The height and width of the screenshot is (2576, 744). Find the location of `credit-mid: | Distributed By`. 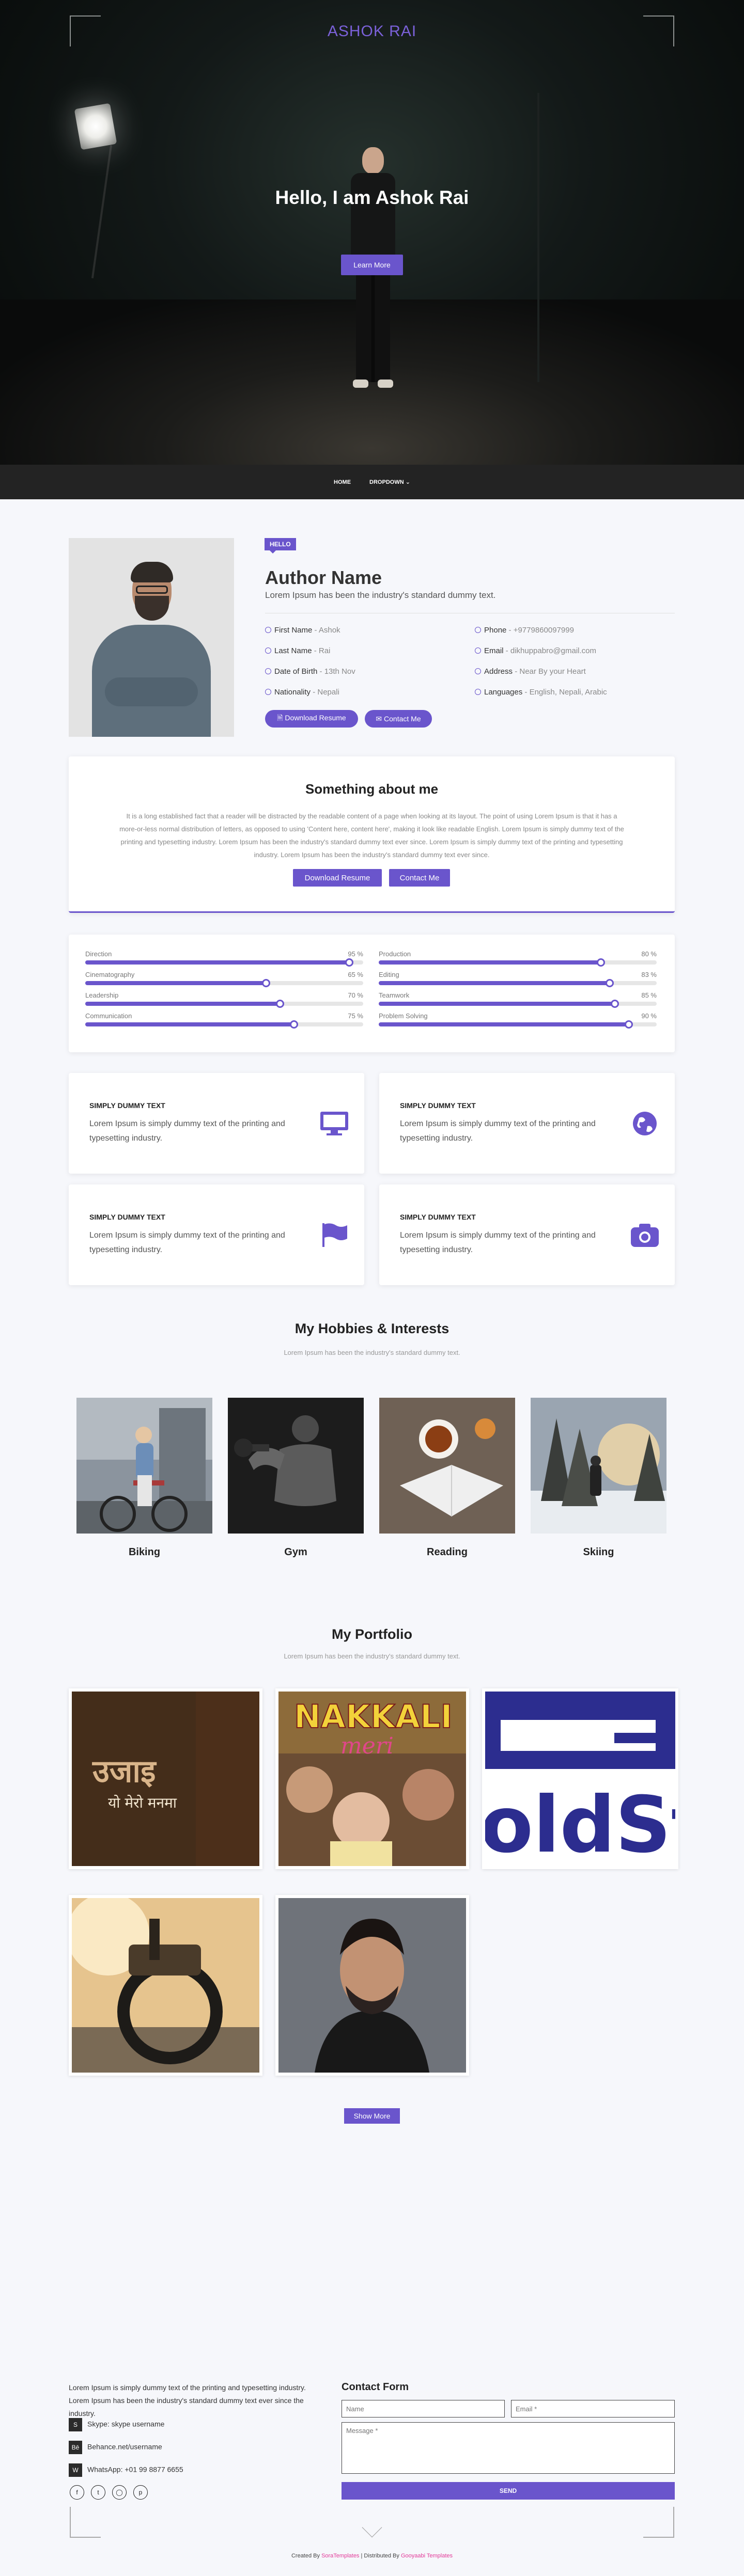

credit-mid: | Distributed By is located at coordinates (380, 2556).